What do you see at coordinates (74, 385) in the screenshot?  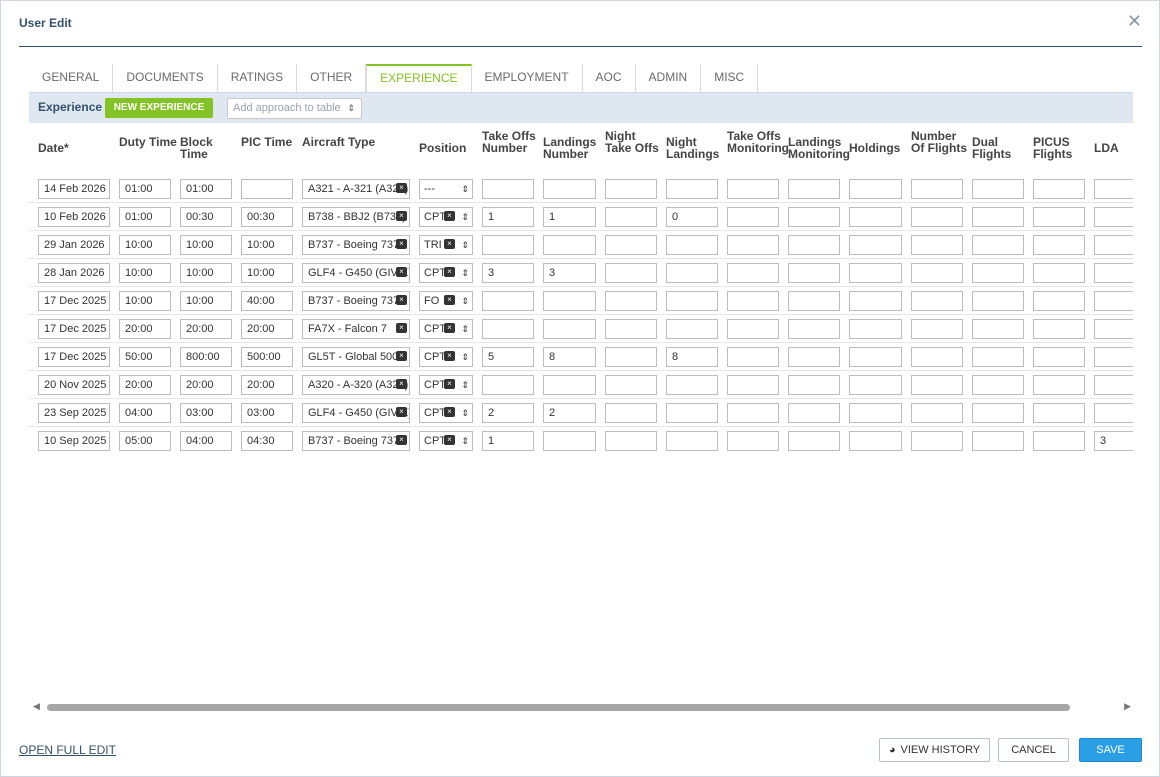 I see `date-field: 20 Nov 2025` at bounding box center [74, 385].